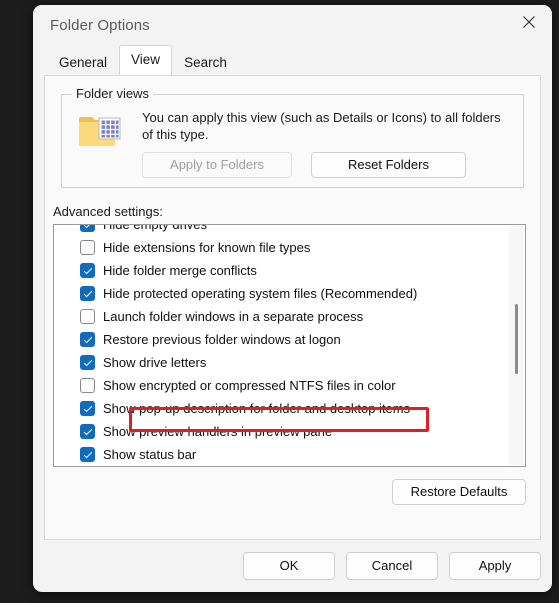 The width and height of the screenshot is (559, 603). I want to click on window-title: Folder Options, so click(100, 25).